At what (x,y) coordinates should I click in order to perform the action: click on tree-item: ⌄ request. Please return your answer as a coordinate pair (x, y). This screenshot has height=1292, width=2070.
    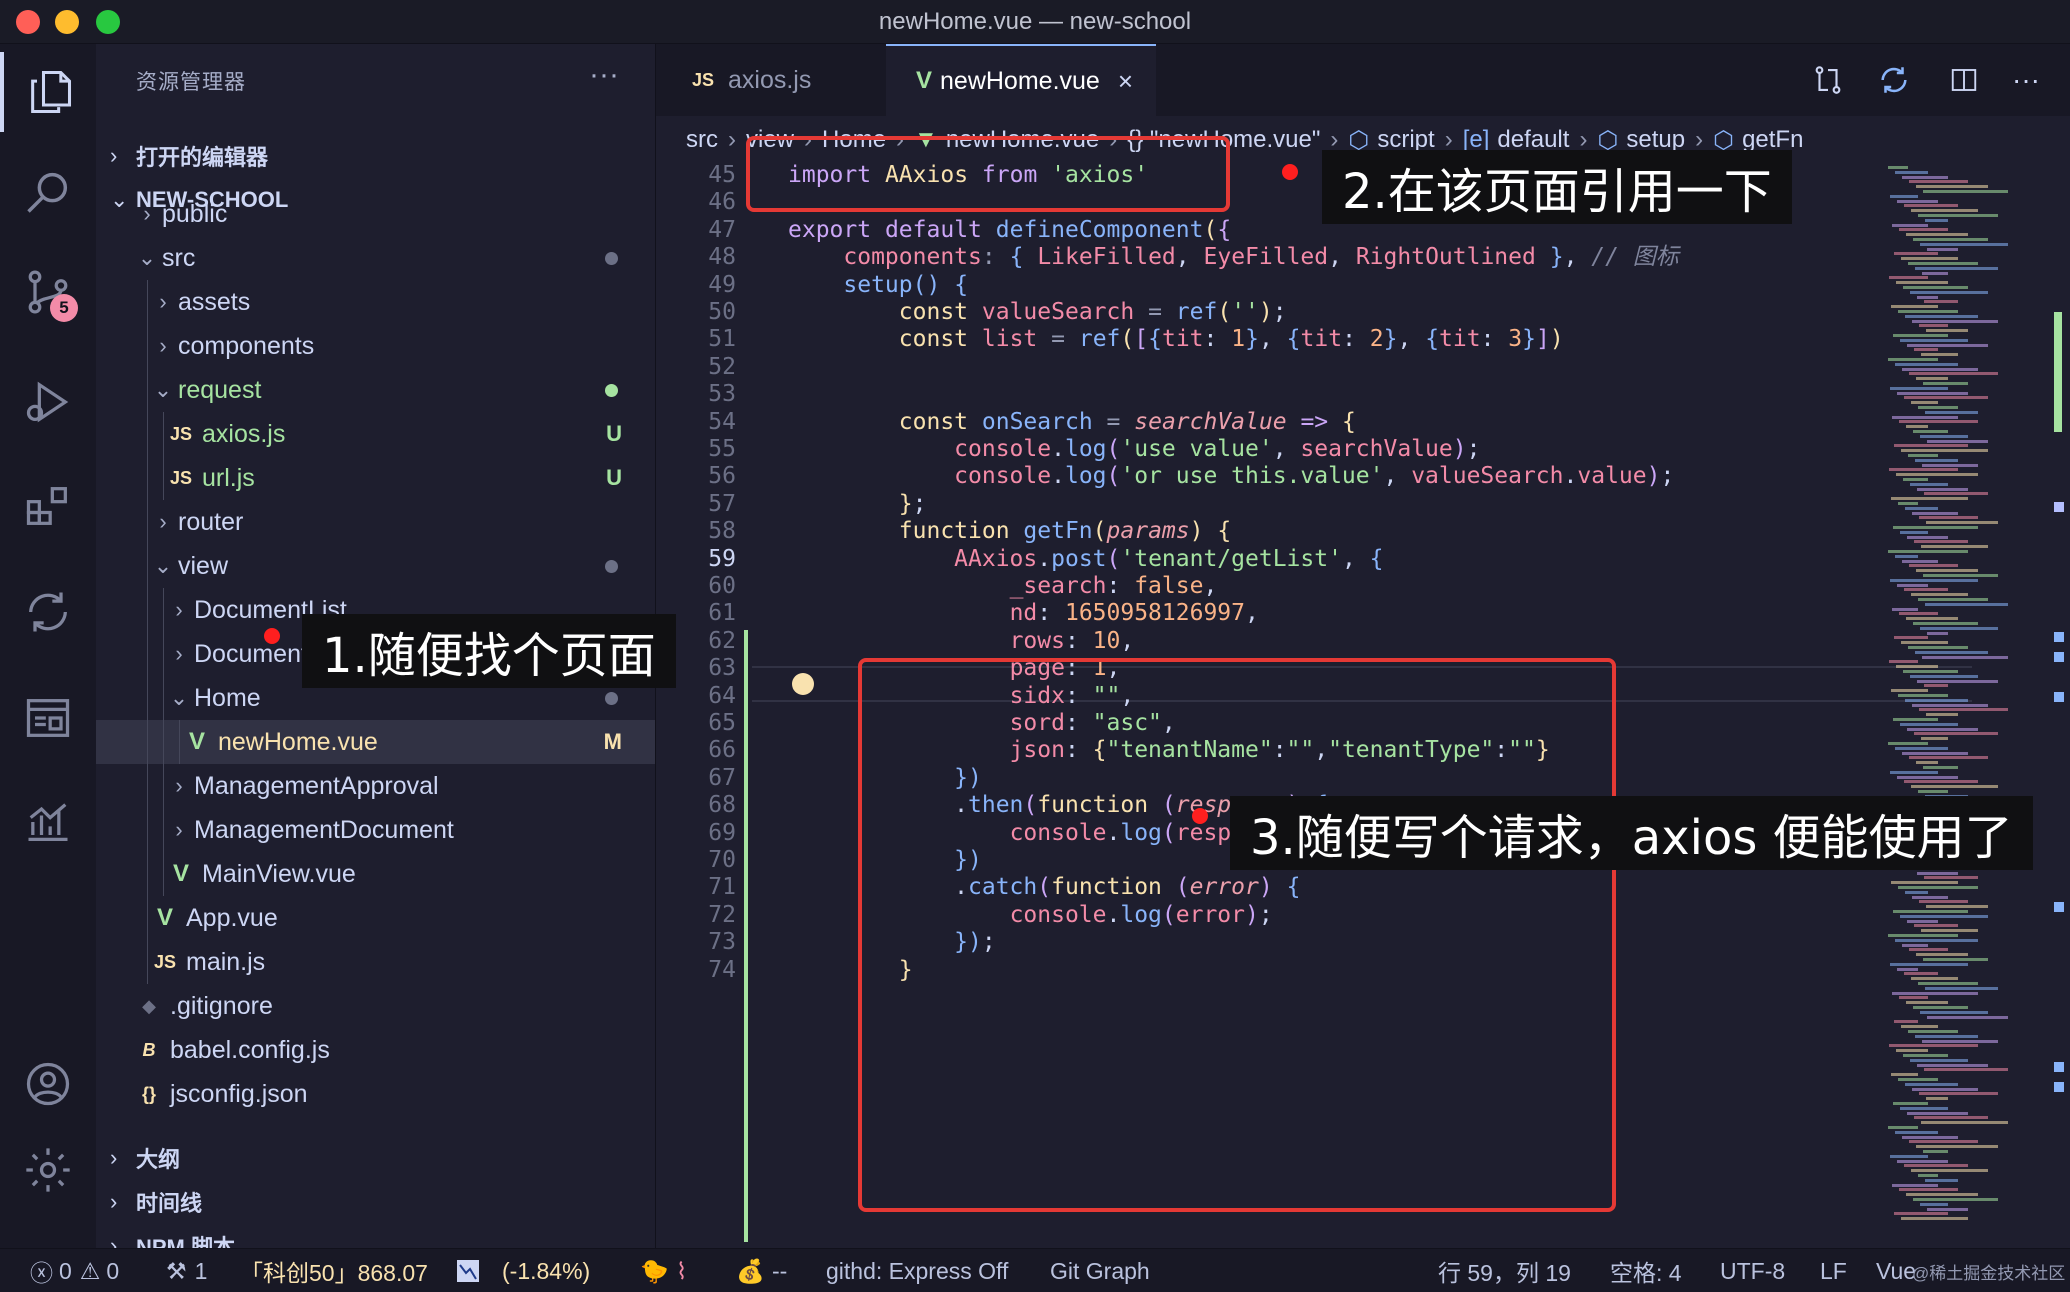
    Looking at the image, I should click on (375, 390).